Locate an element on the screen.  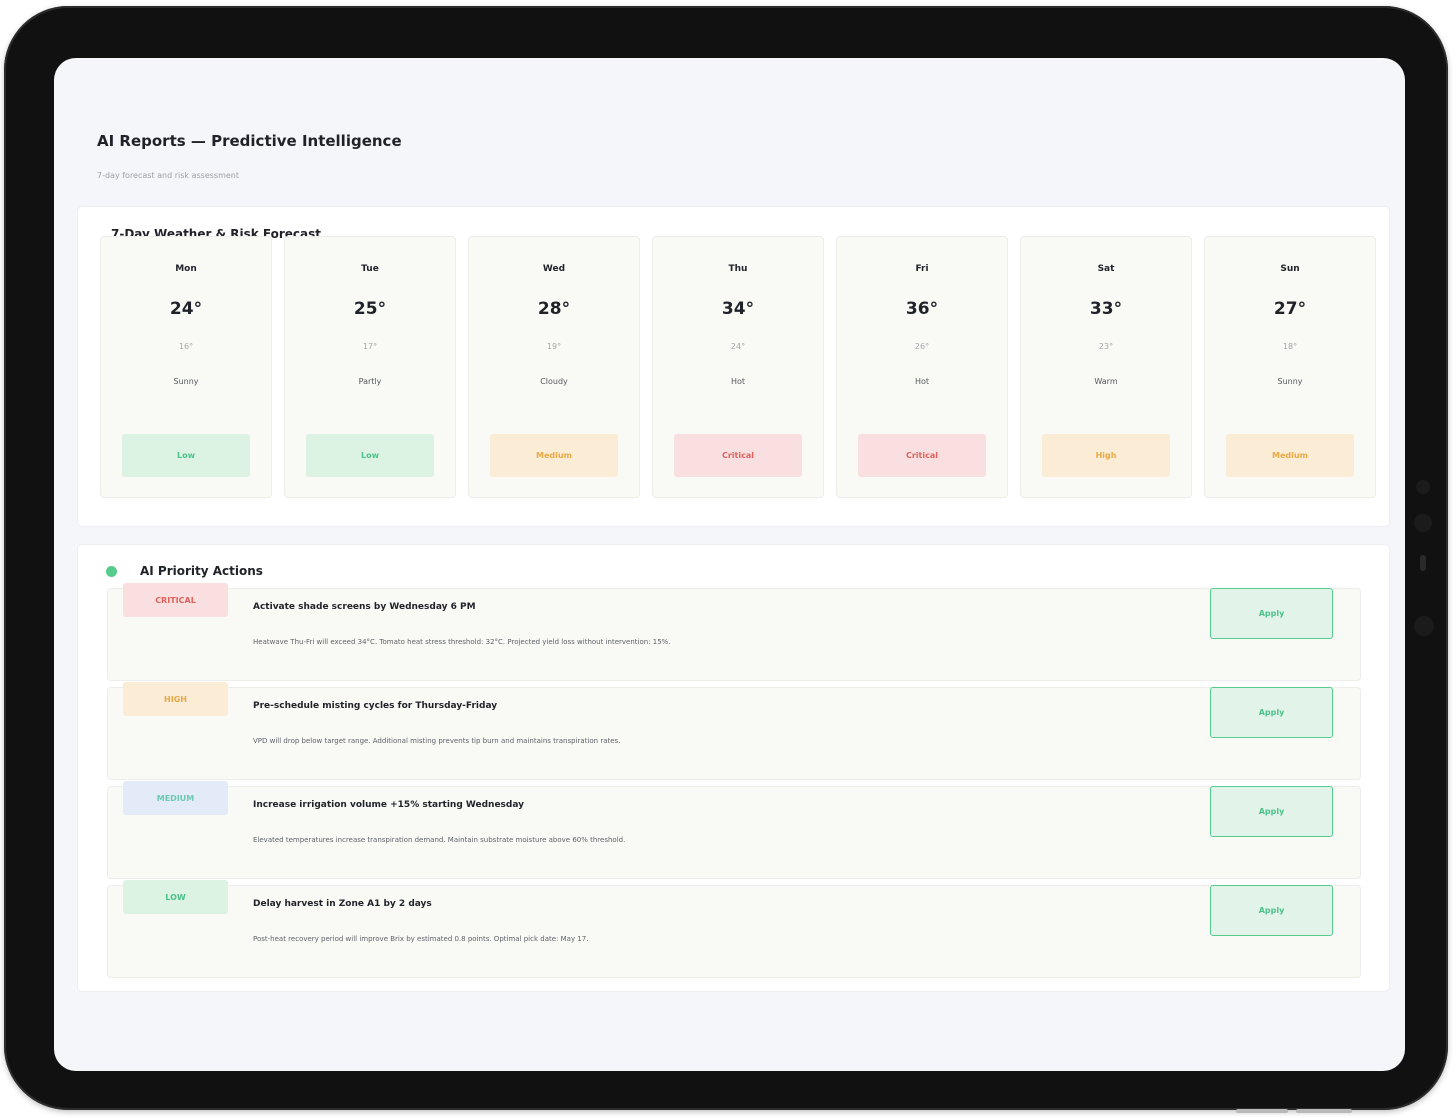
day-card-fri: Fri 36° 26° Hot Critical is located at coordinates (922, 367).